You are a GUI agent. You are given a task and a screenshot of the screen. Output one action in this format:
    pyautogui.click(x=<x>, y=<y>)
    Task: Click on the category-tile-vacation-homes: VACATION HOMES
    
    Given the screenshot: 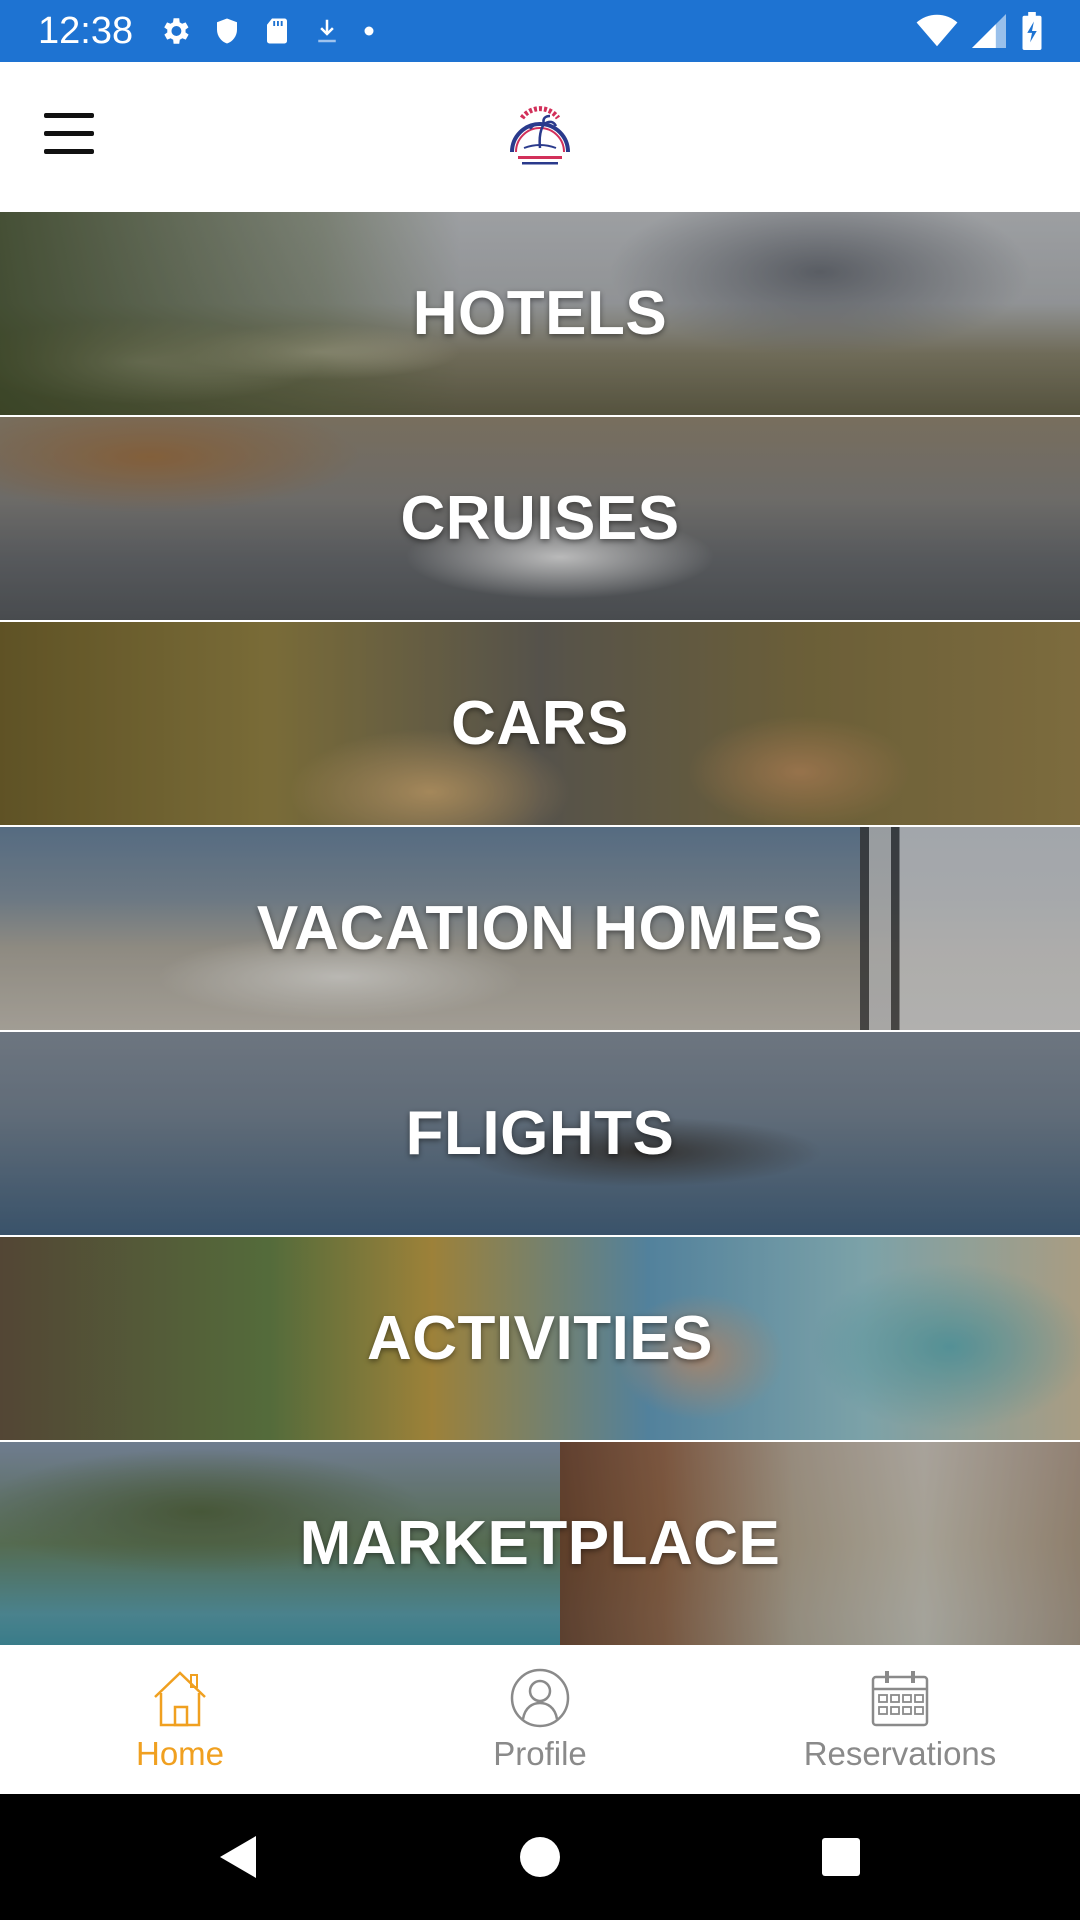 What is the action you would take?
    pyautogui.click(x=540, y=929)
    